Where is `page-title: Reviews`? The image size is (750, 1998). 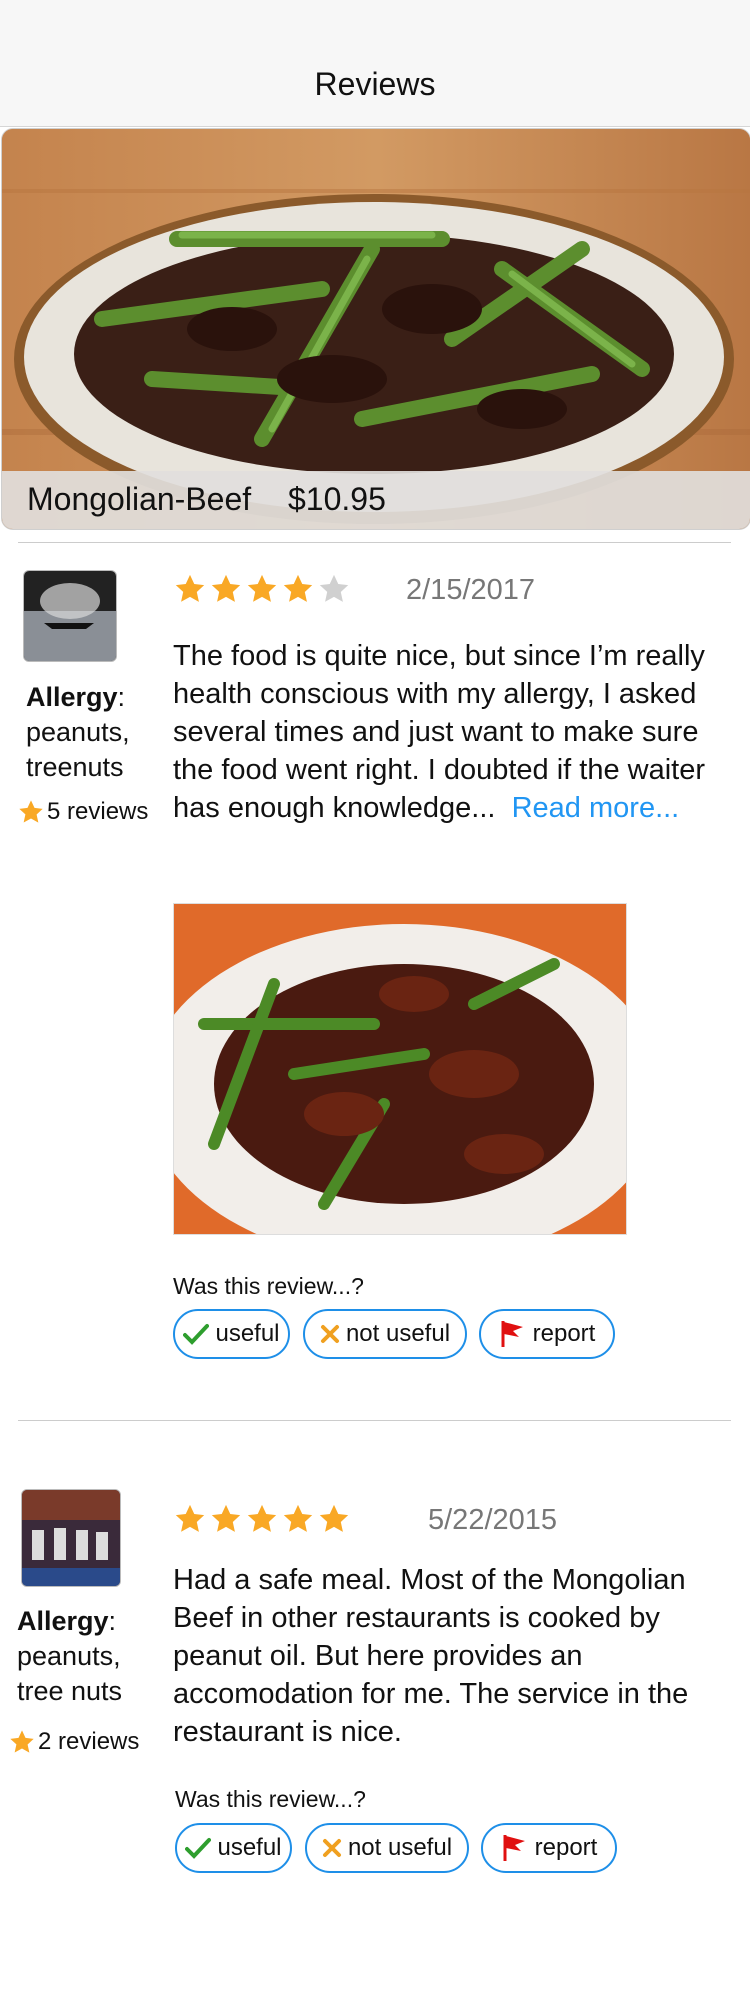
page-title: Reviews is located at coordinates (375, 84).